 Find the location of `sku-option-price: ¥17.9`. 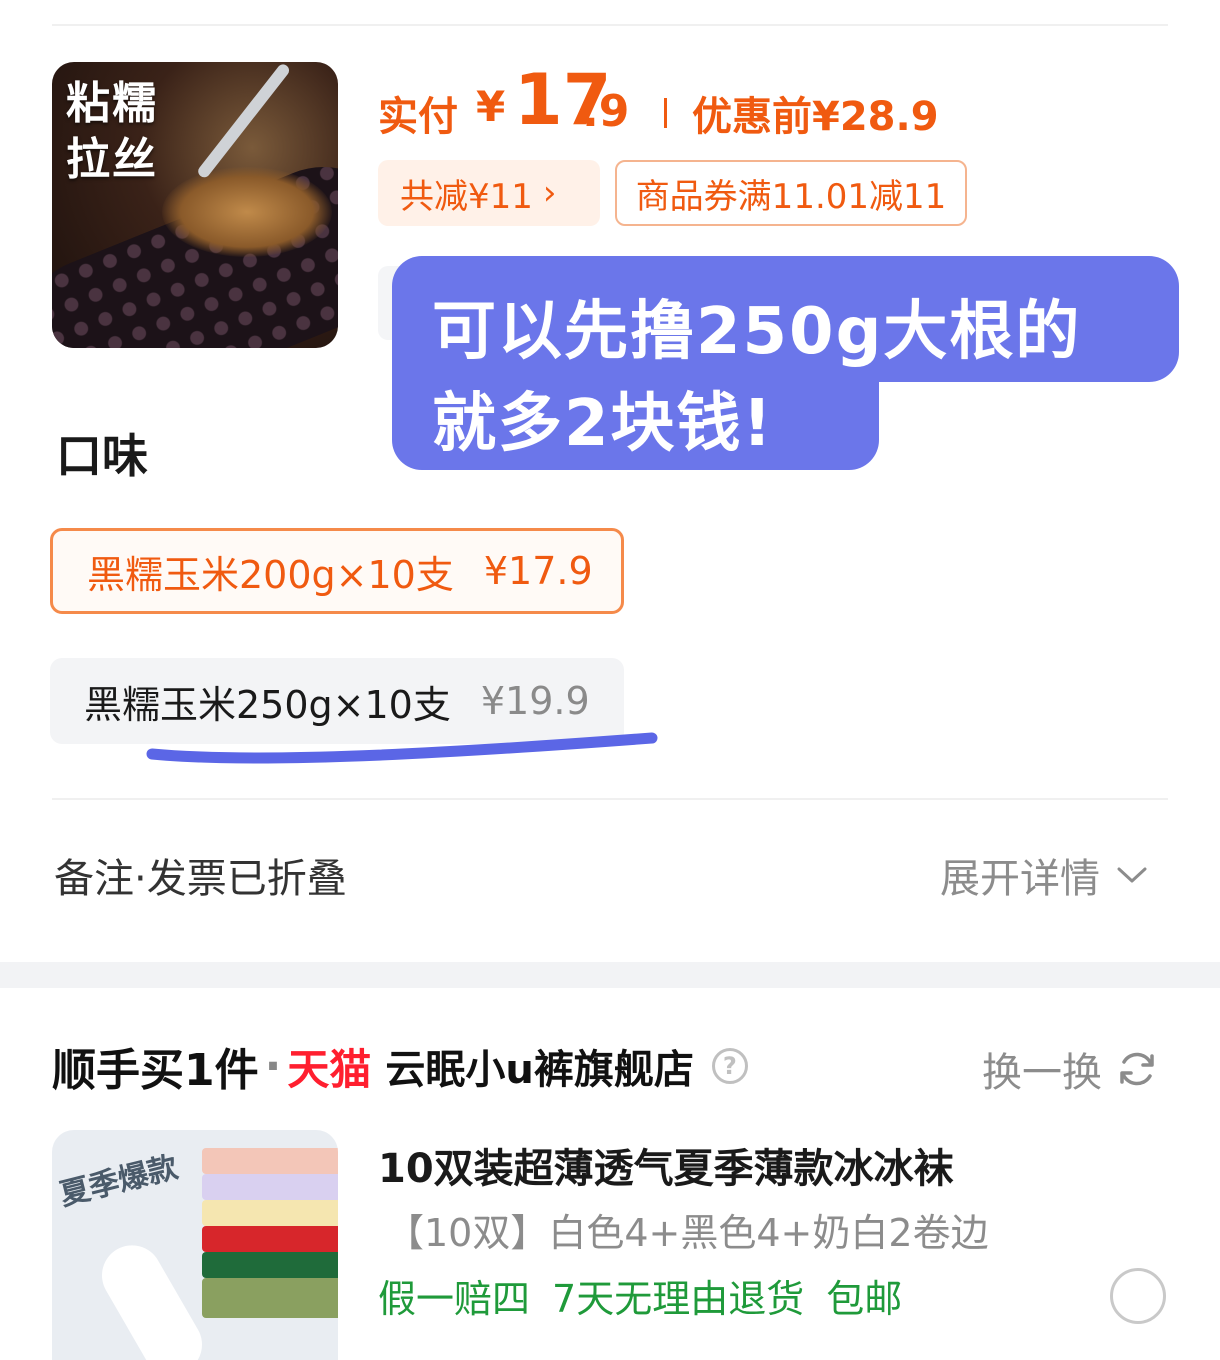

sku-option-price: ¥17.9 is located at coordinates (538, 571).